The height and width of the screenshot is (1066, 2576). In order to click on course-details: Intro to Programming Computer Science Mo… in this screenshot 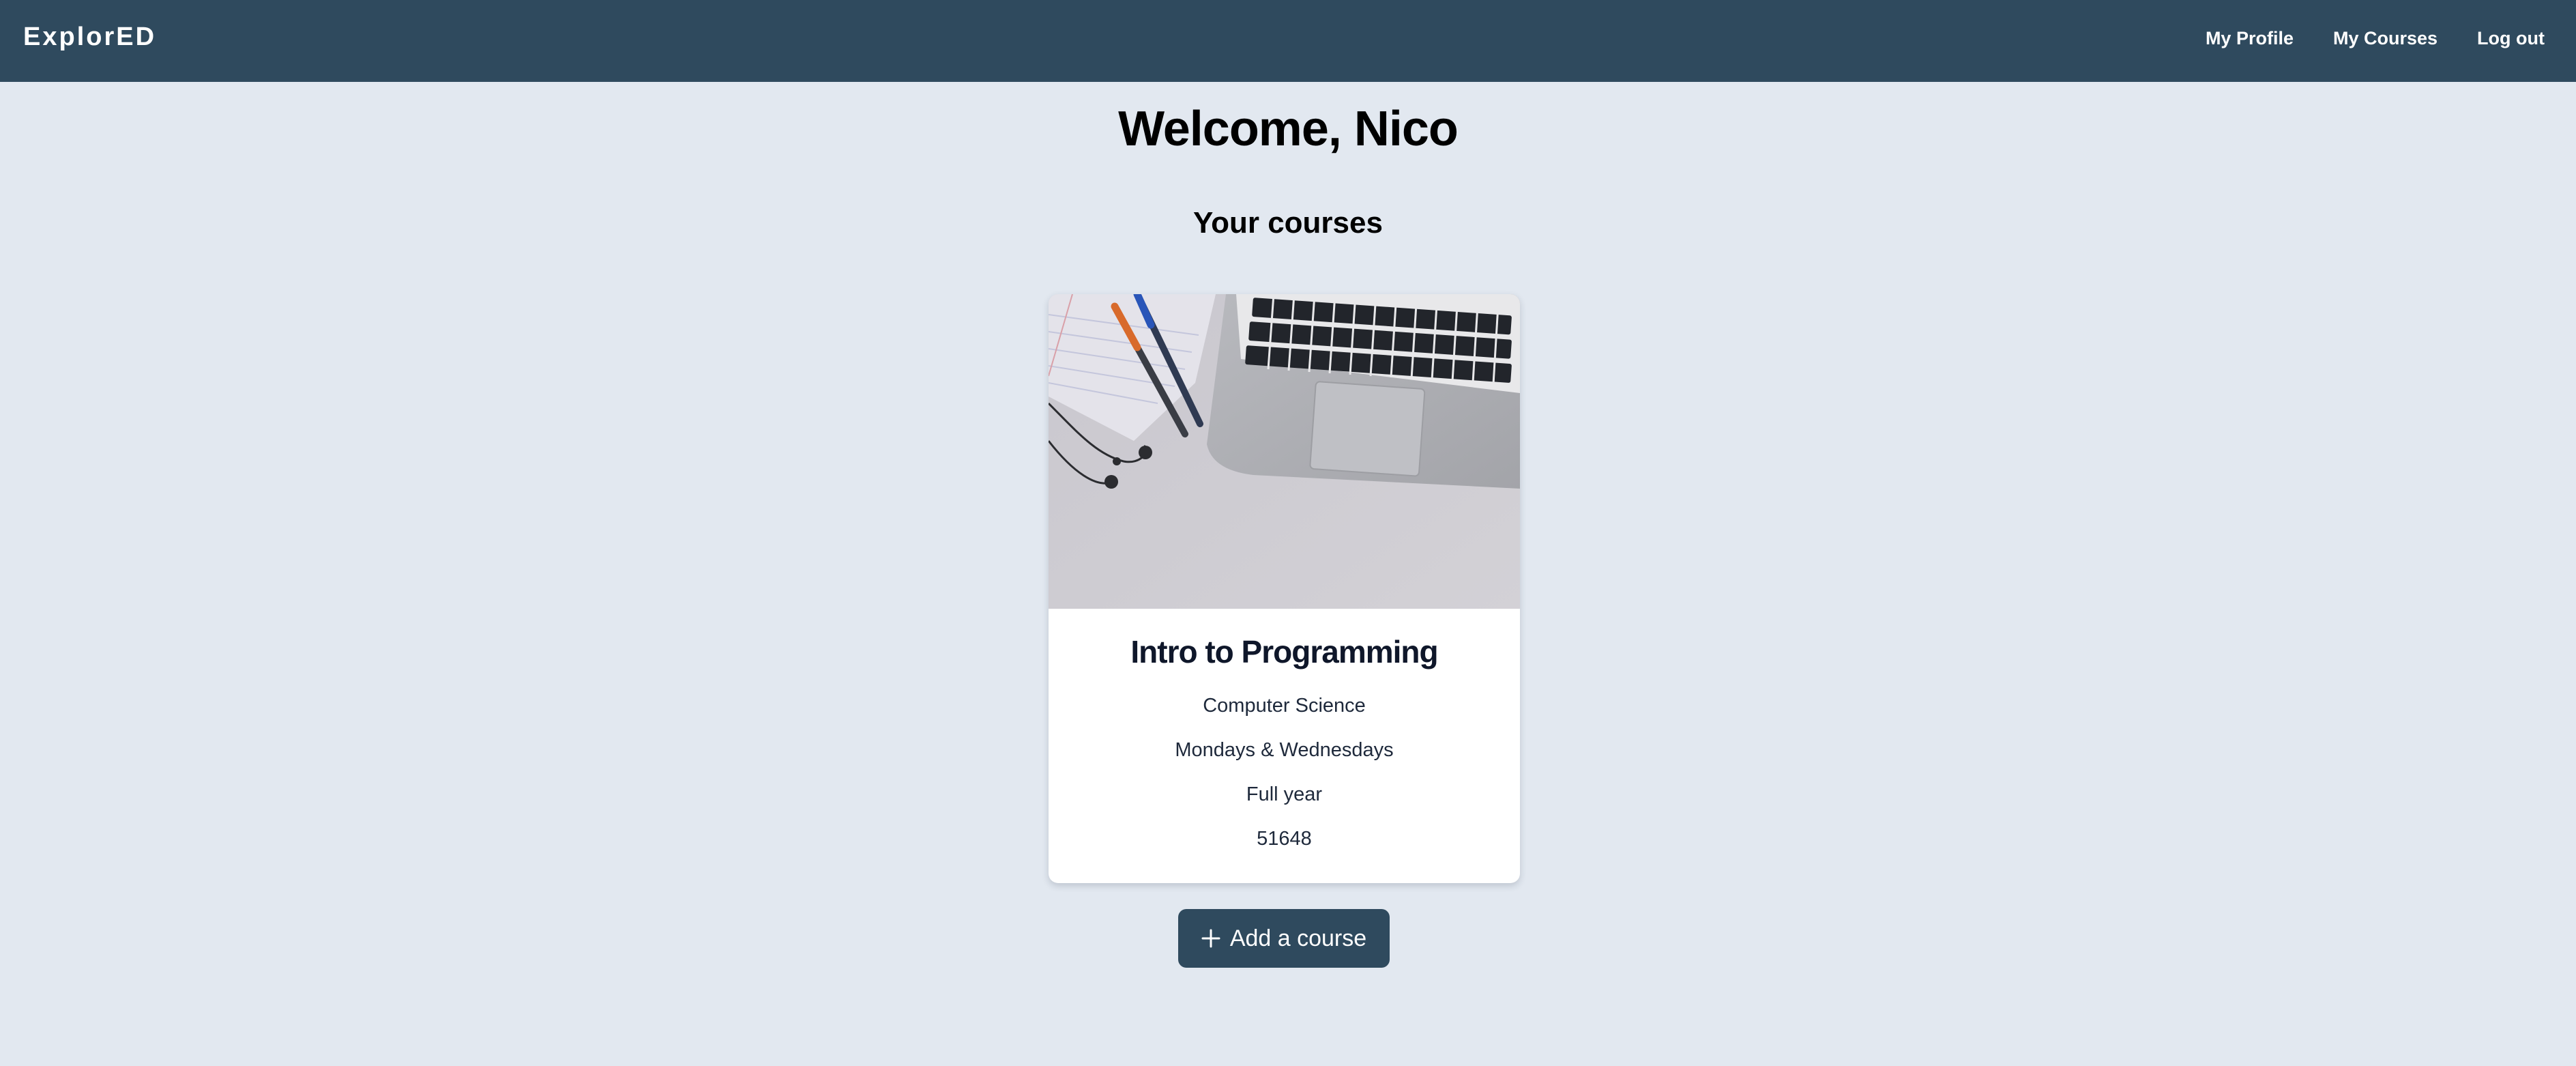, I will do `click(1284, 735)`.